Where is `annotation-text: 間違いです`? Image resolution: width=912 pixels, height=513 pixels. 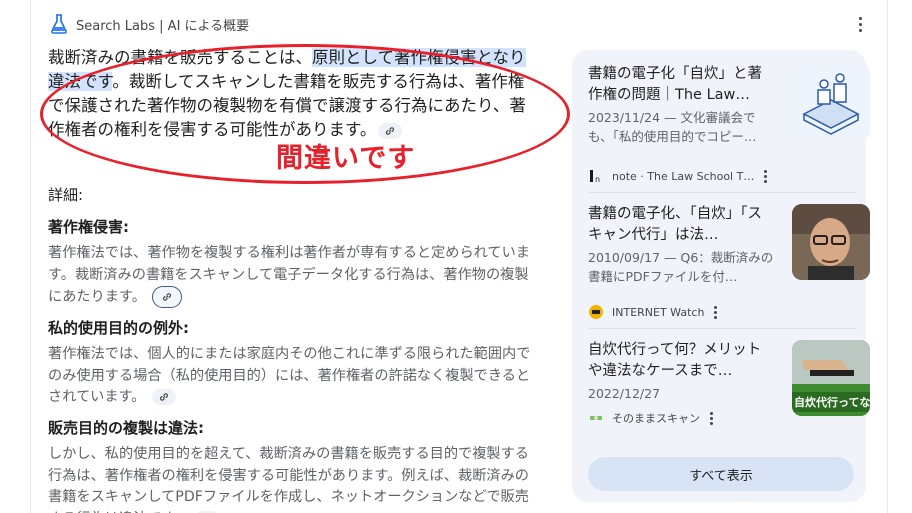
annotation-text: 間違いです is located at coordinates (346, 158).